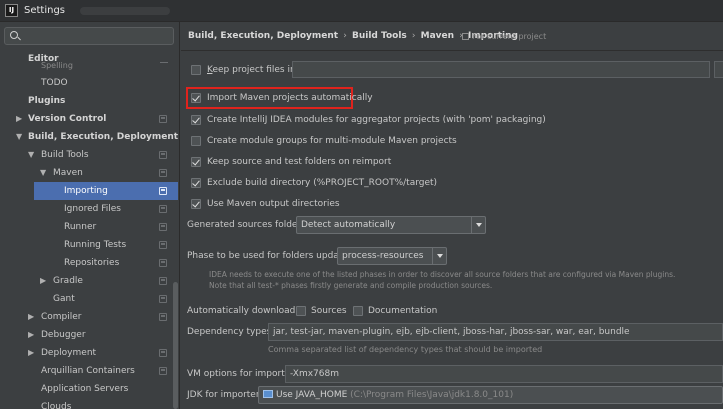  What do you see at coordinates (196, 120) in the screenshot?
I see `create-modules-checkbox` at bounding box center [196, 120].